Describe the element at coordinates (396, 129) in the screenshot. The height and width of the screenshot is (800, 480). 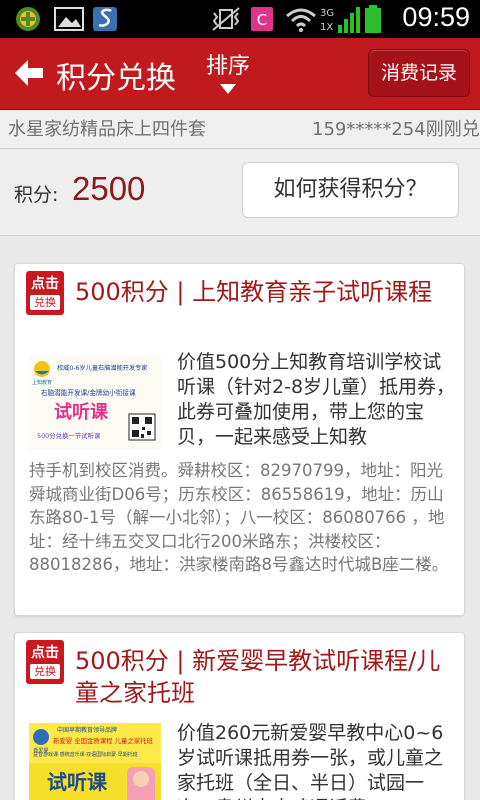
I see `ticker-item-user: 159*****254刚刚兑` at that location.